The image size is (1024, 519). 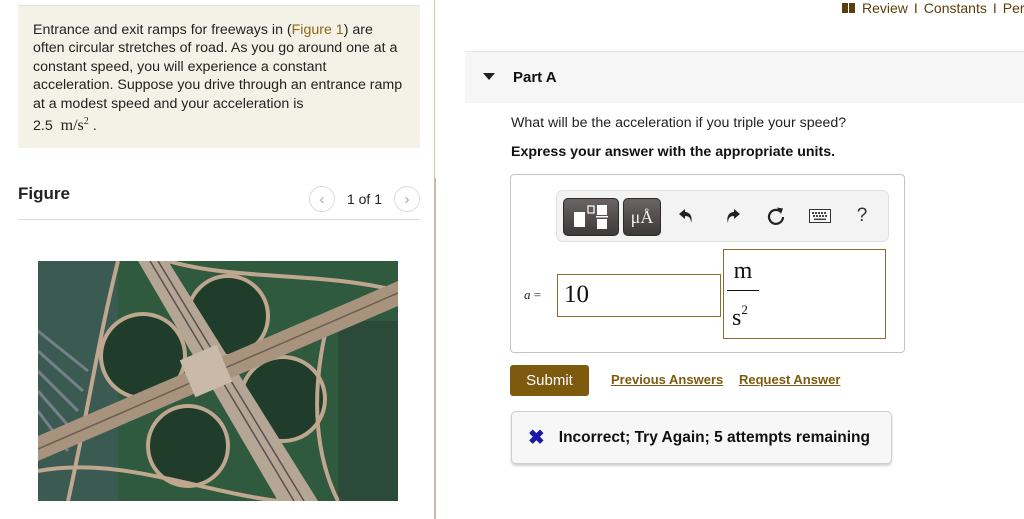 I want to click on variable-name: a, so click(x=527, y=294).